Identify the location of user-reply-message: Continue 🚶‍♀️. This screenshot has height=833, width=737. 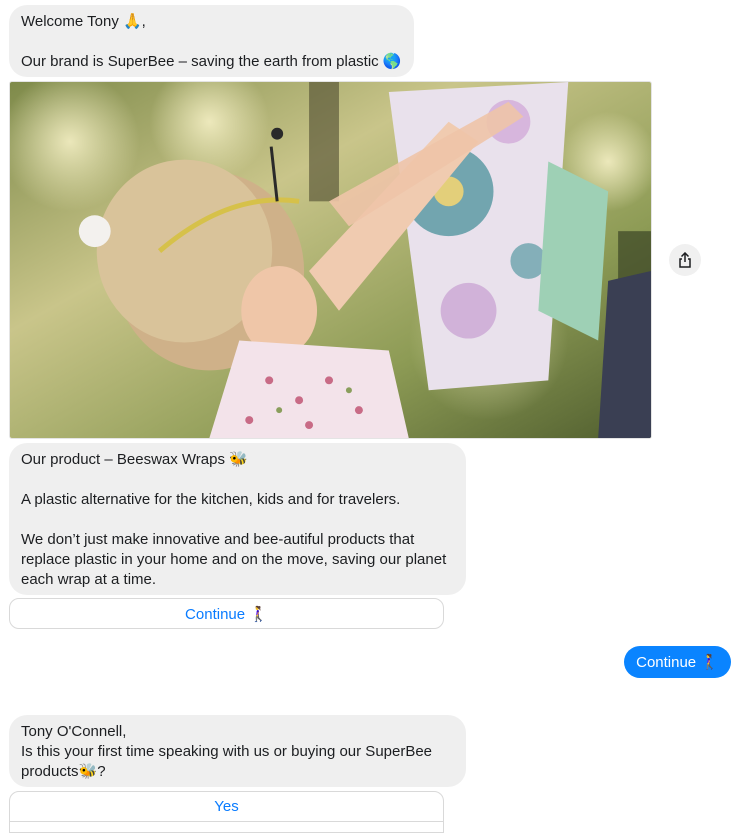
(677, 662).